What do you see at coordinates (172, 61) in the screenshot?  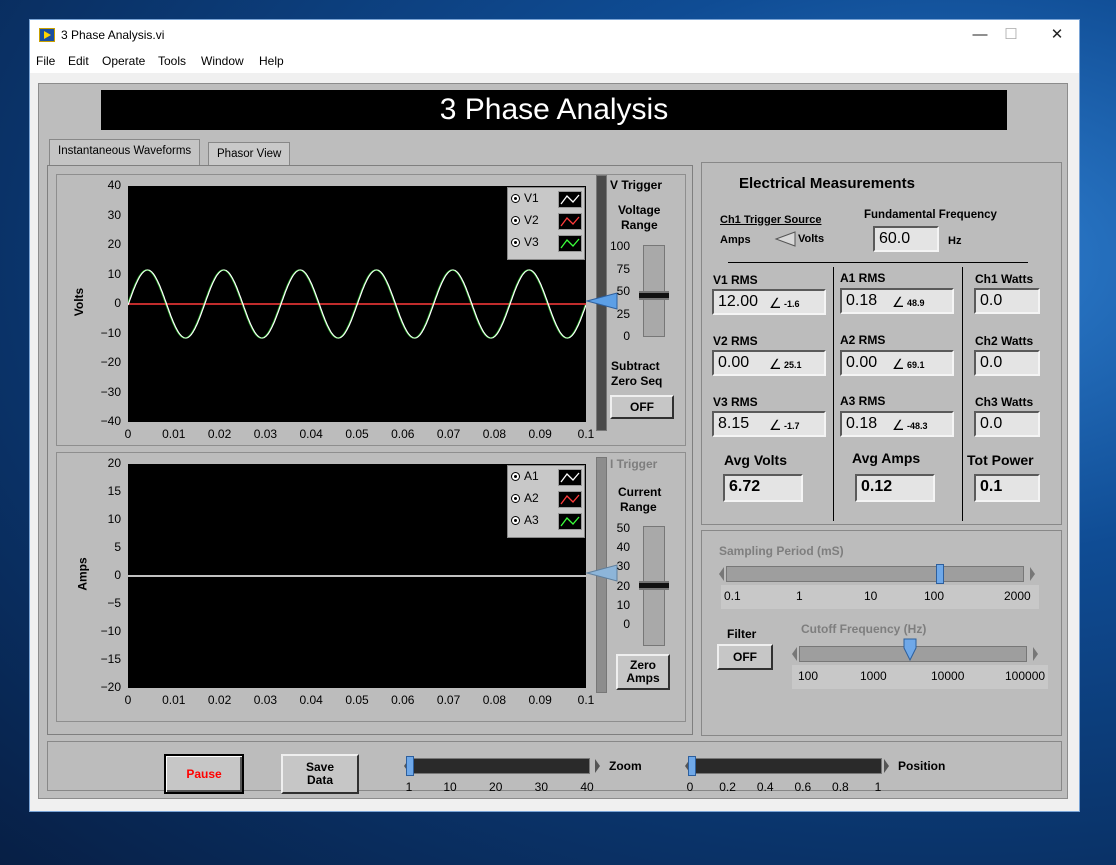 I see `menu-tools: Tools` at bounding box center [172, 61].